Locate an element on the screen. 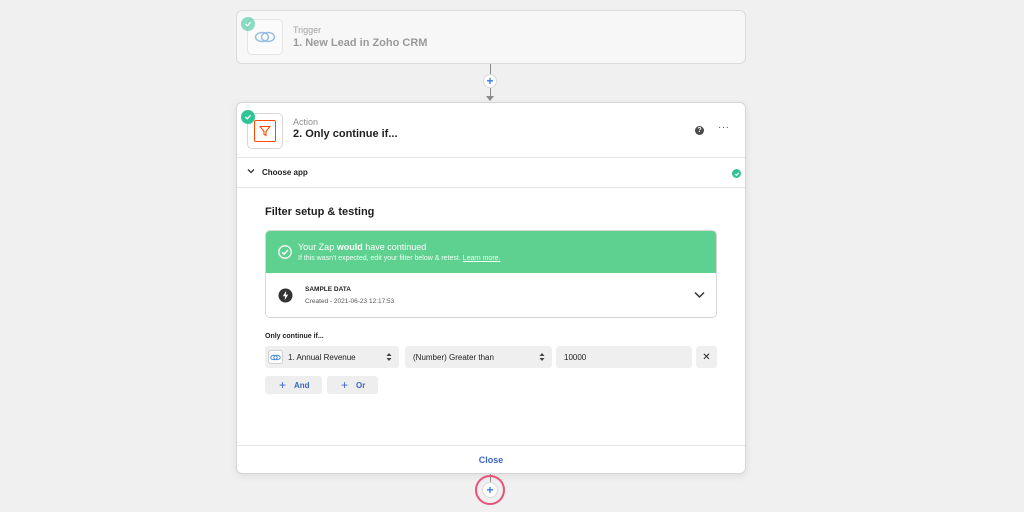 This screenshot has width=1024, height=512. or-label: Or is located at coordinates (361, 385).